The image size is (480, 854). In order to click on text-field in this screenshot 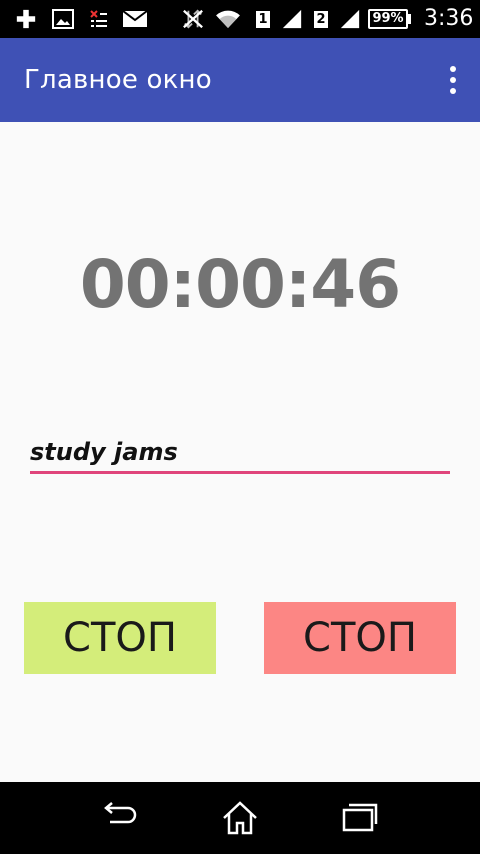, I will do `click(240, 454)`.